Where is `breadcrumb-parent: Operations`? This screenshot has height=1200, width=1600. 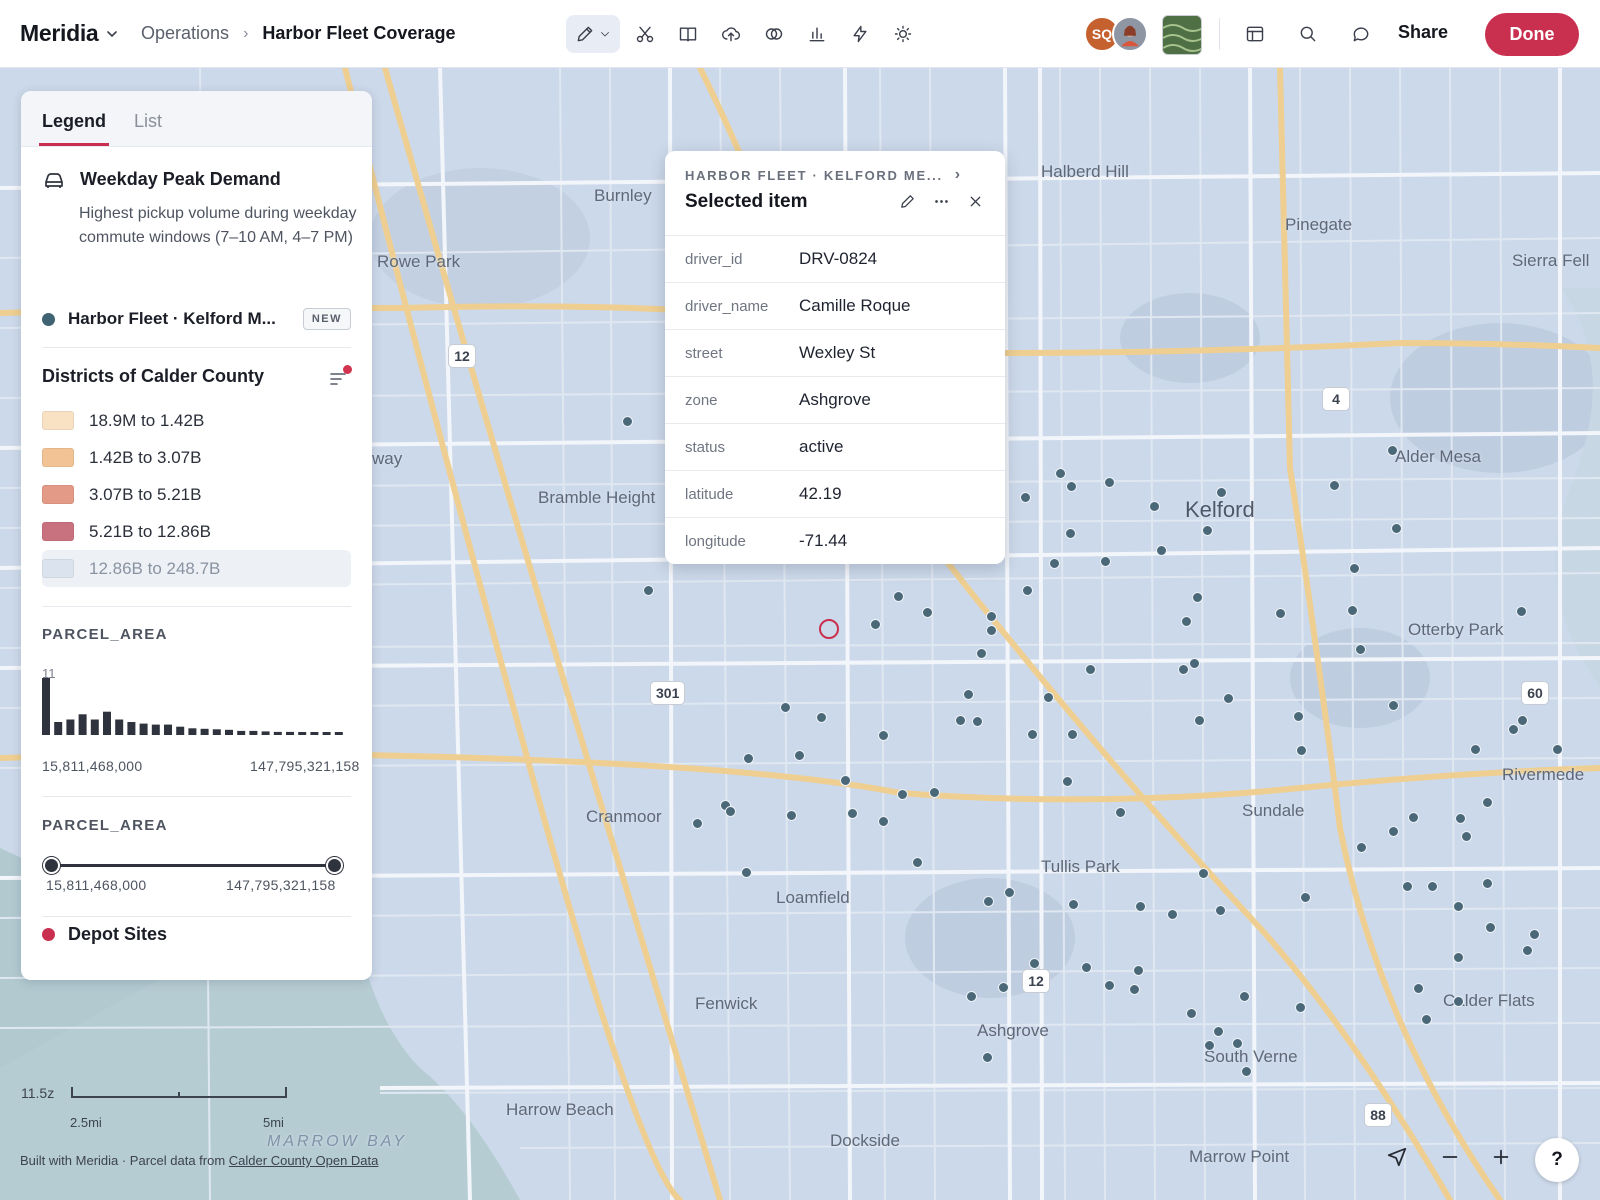
breadcrumb-parent: Operations is located at coordinates (185, 33).